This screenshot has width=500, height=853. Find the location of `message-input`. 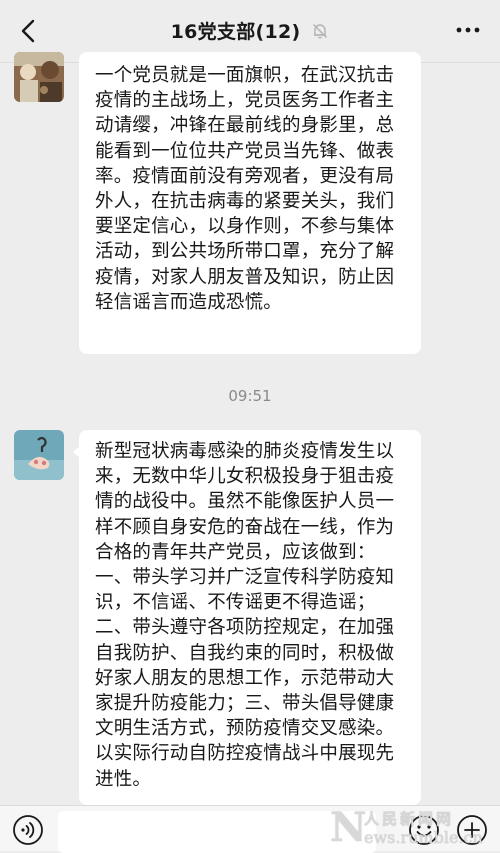

message-input is located at coordinates (217, 832).